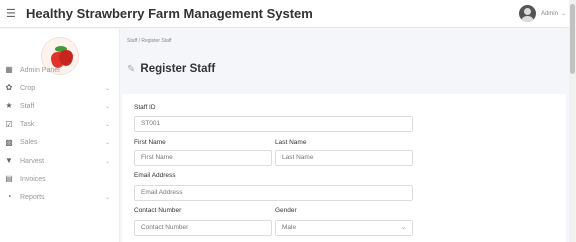  Describe the element at coordinates (273, 193) in the screenshot. I see `email-field: Email Address` at that location.